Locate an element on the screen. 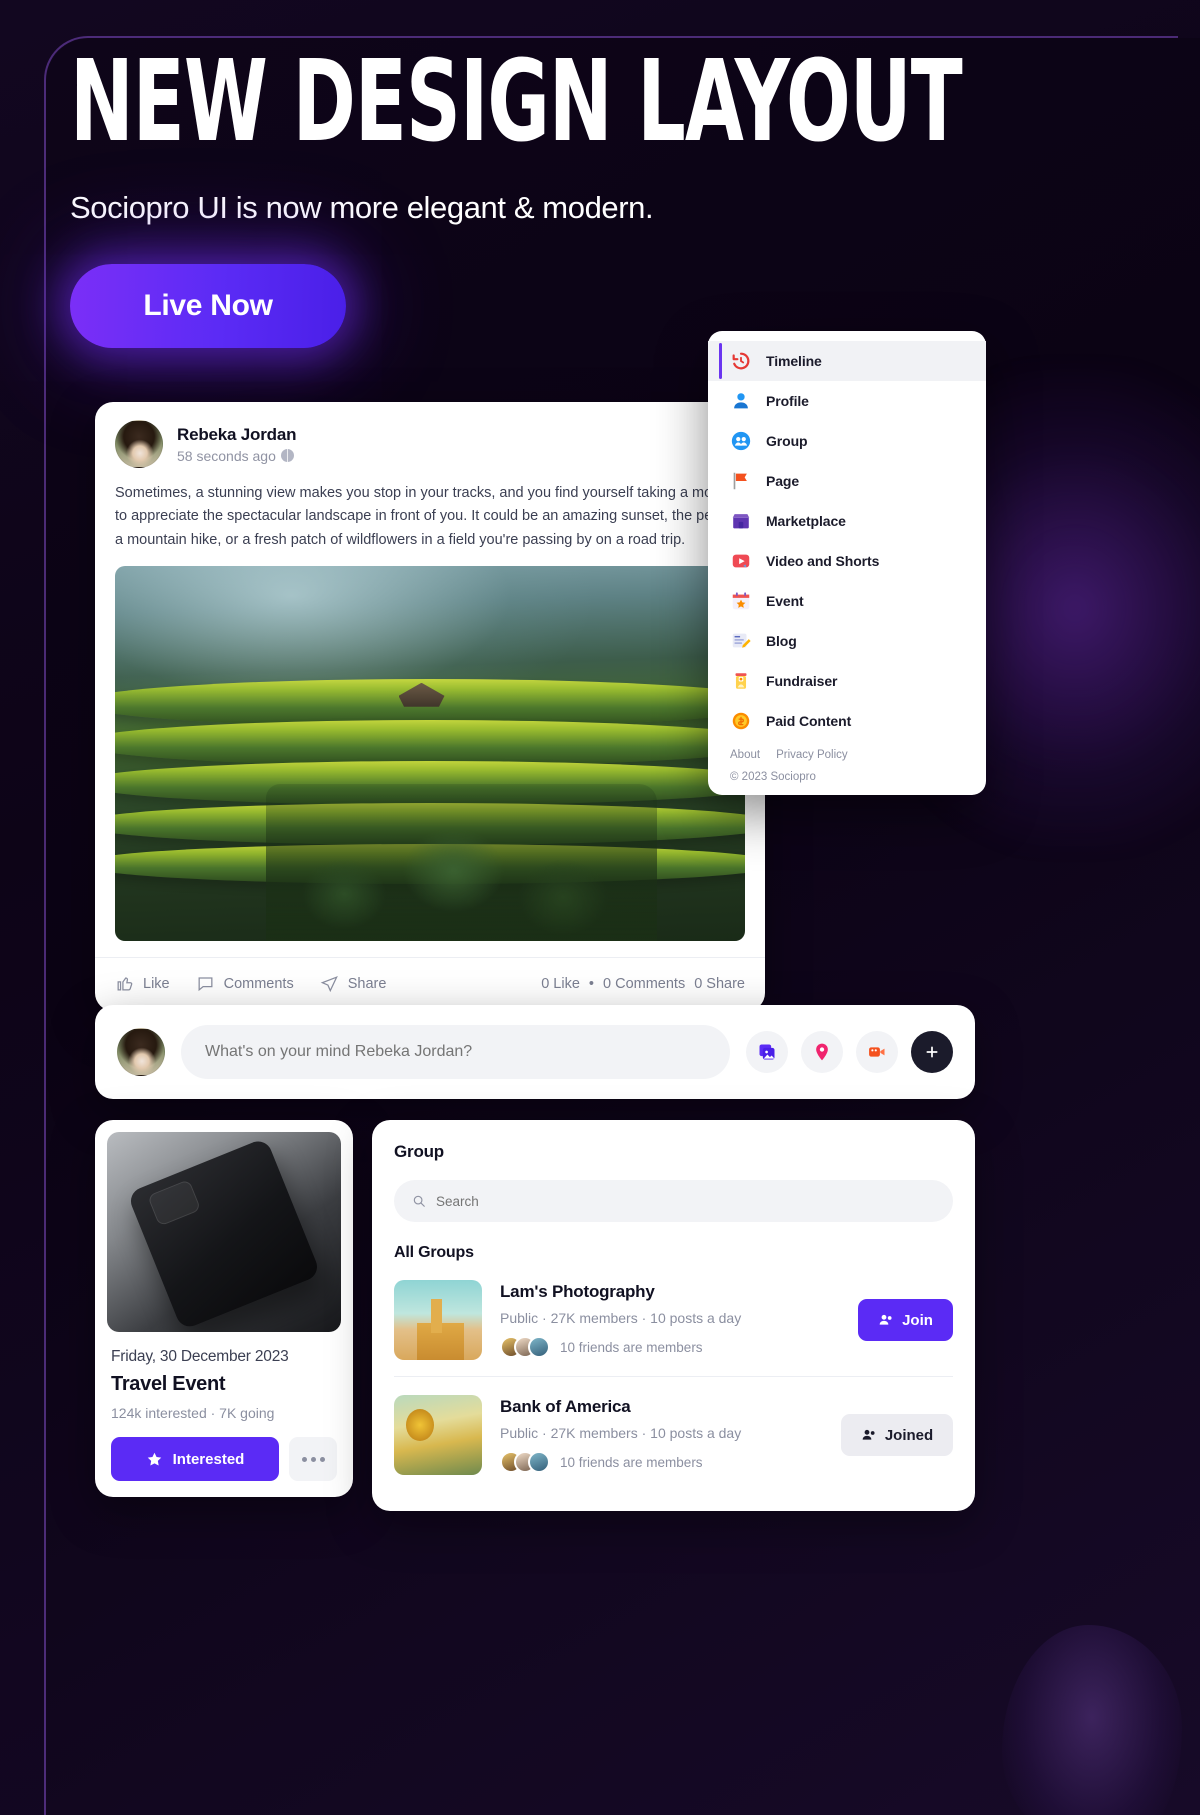 Image resolution: width=1200 pixels, height=1815 pixels. globe-icon is located at coordinates (287, 455).